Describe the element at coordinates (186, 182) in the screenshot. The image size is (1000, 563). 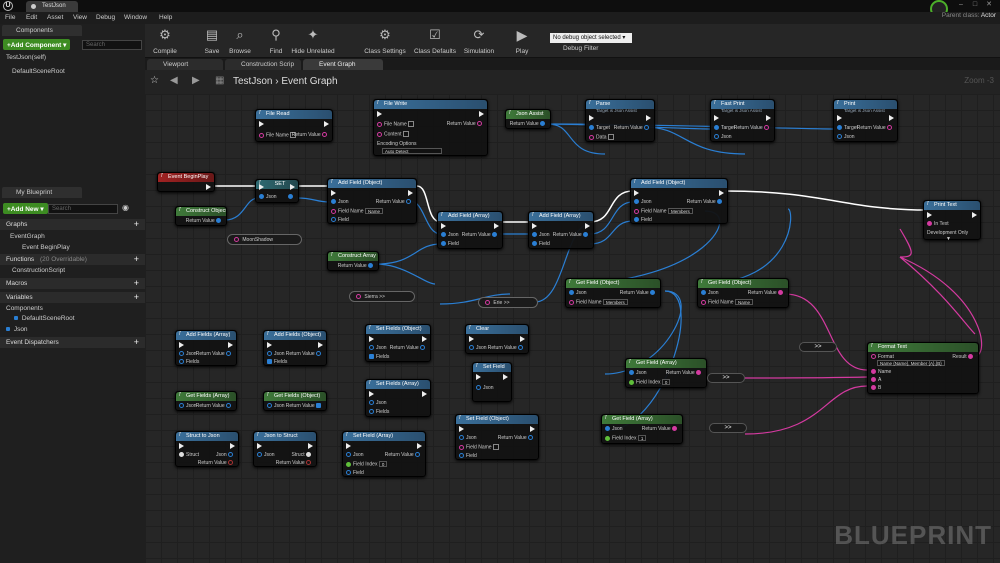
I see `event-begin-play-node: Event BeginPlay` at that location.